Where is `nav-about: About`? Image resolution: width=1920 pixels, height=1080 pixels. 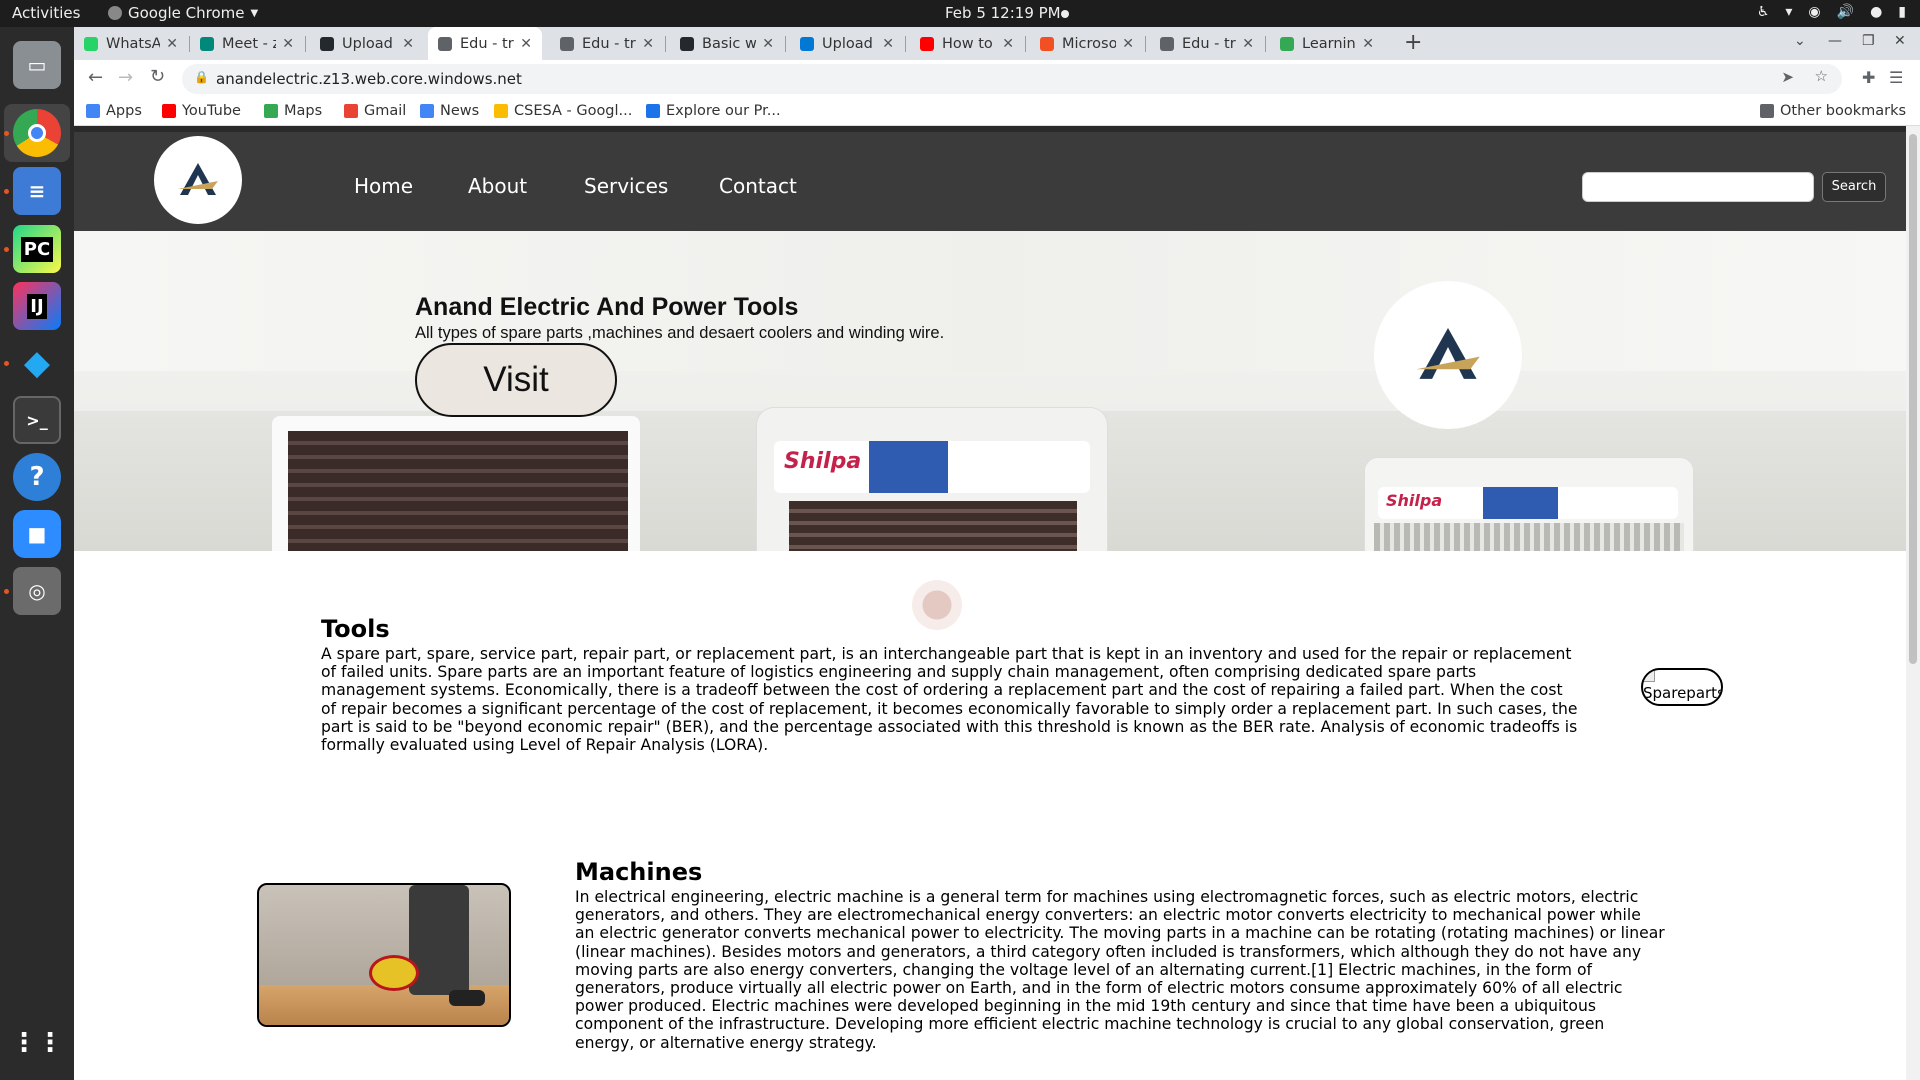
nav-about: About is located at coordinates (497, 186).